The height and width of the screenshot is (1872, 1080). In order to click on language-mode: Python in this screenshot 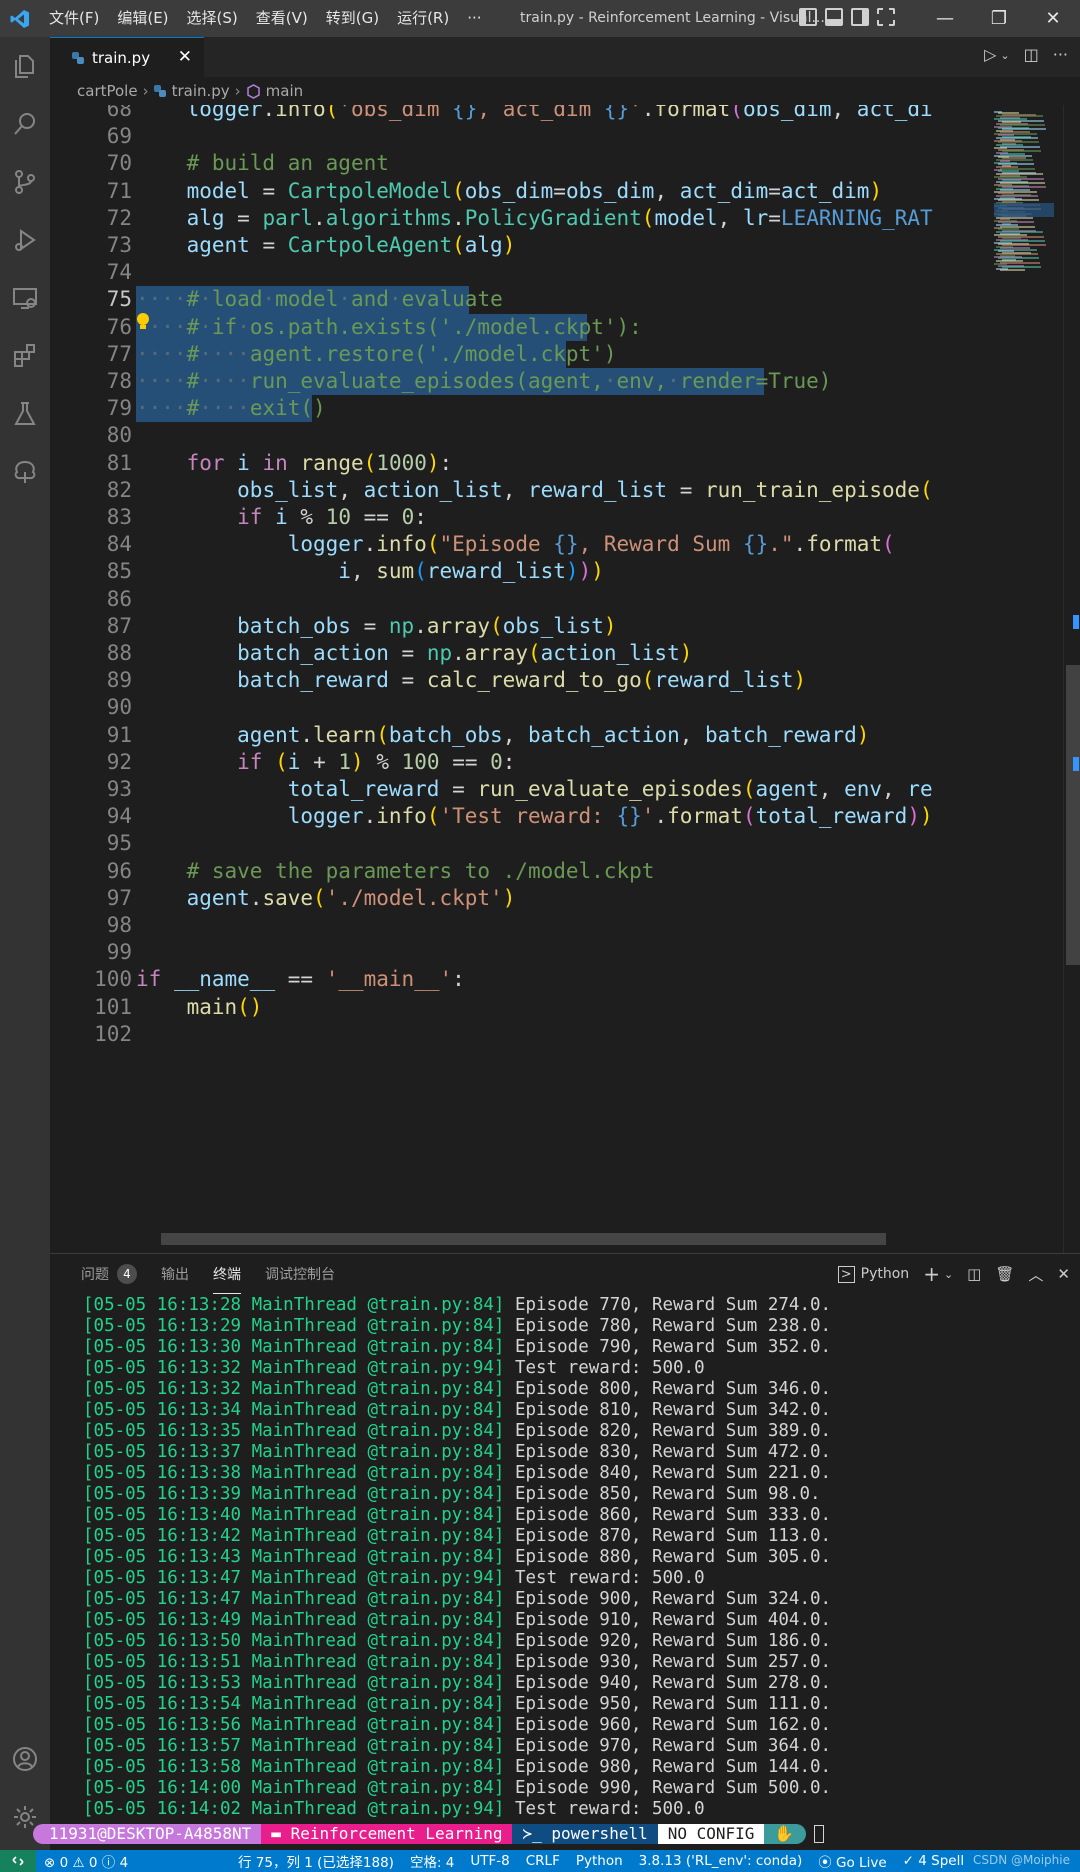, I will do `click(599, 1861)`.